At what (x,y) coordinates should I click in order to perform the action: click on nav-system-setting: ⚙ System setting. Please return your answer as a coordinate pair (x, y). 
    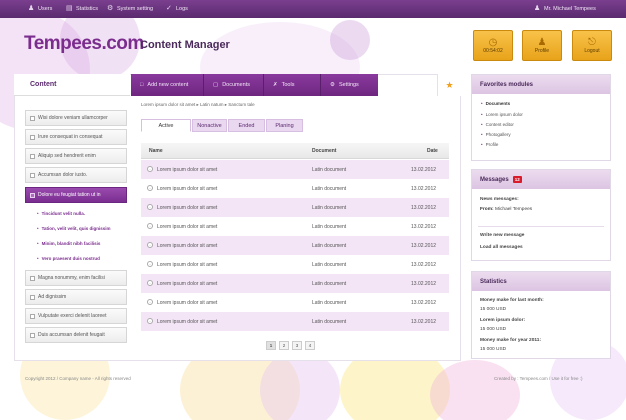
    Looking at the image, I should click on (130, 8).